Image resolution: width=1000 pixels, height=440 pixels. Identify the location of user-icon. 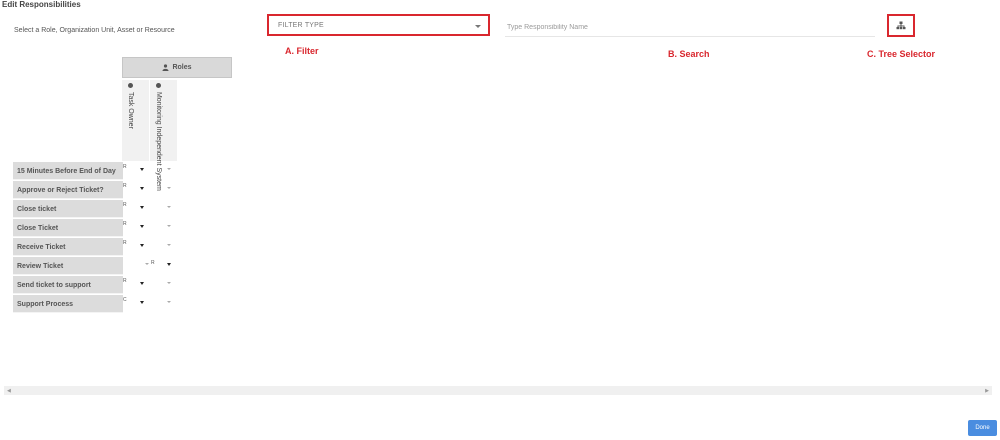
(165, 67).